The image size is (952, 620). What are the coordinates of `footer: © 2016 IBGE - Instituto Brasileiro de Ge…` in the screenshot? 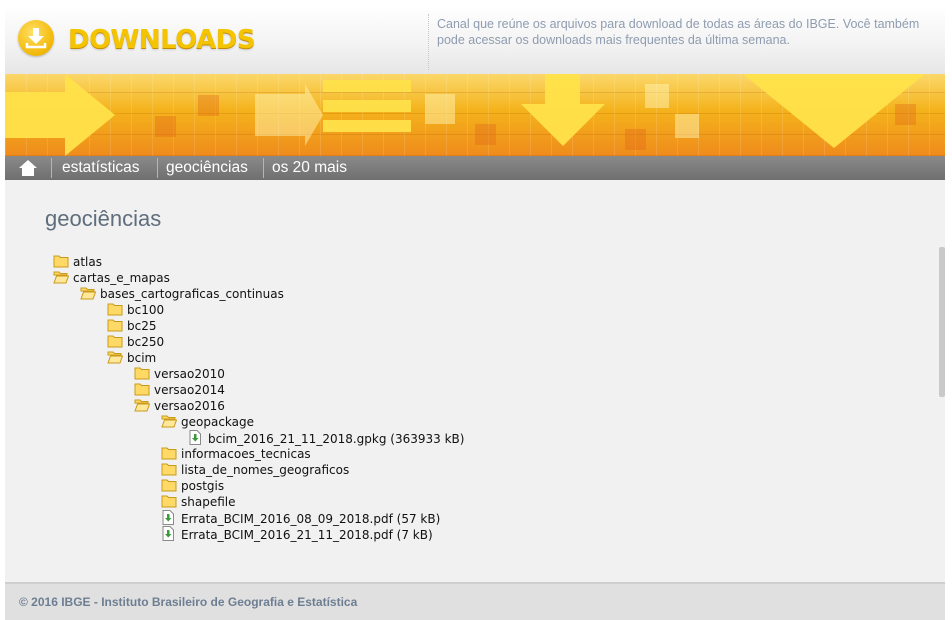 It's located at (475, 601).